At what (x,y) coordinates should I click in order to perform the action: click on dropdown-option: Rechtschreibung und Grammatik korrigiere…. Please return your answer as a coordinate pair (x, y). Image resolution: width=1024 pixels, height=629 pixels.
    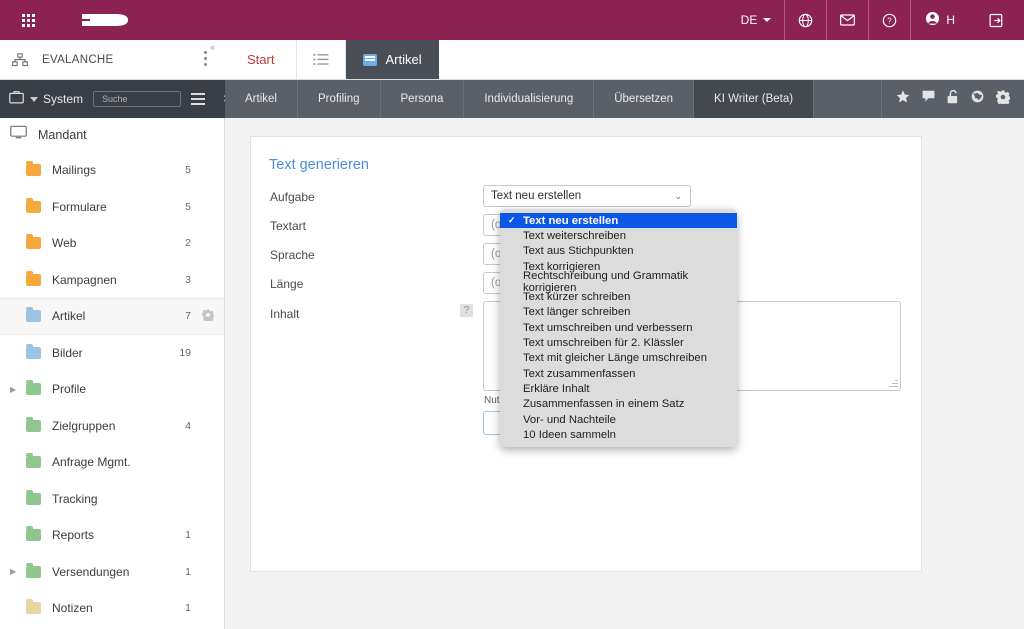
    Looking at the image, I should click on (618, 282).